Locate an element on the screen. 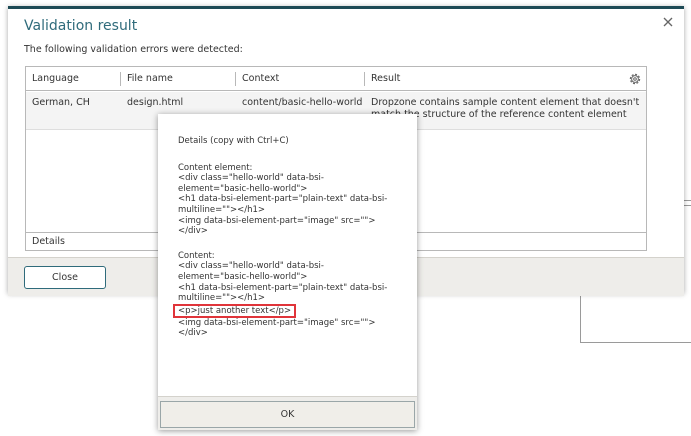 This screenshot has width=691, height=436. gear-icon is located at coordinates (635, 79).